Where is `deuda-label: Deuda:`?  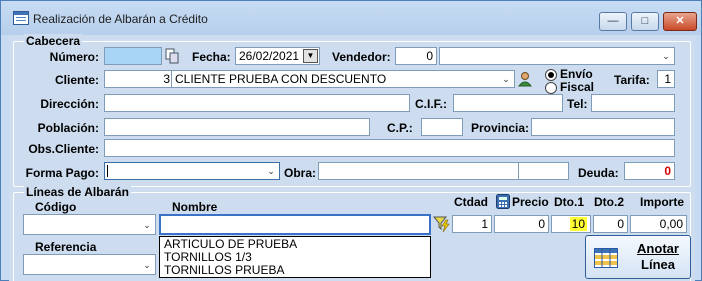 deuda-label: Deuda: is located at coordinates (598, 173).